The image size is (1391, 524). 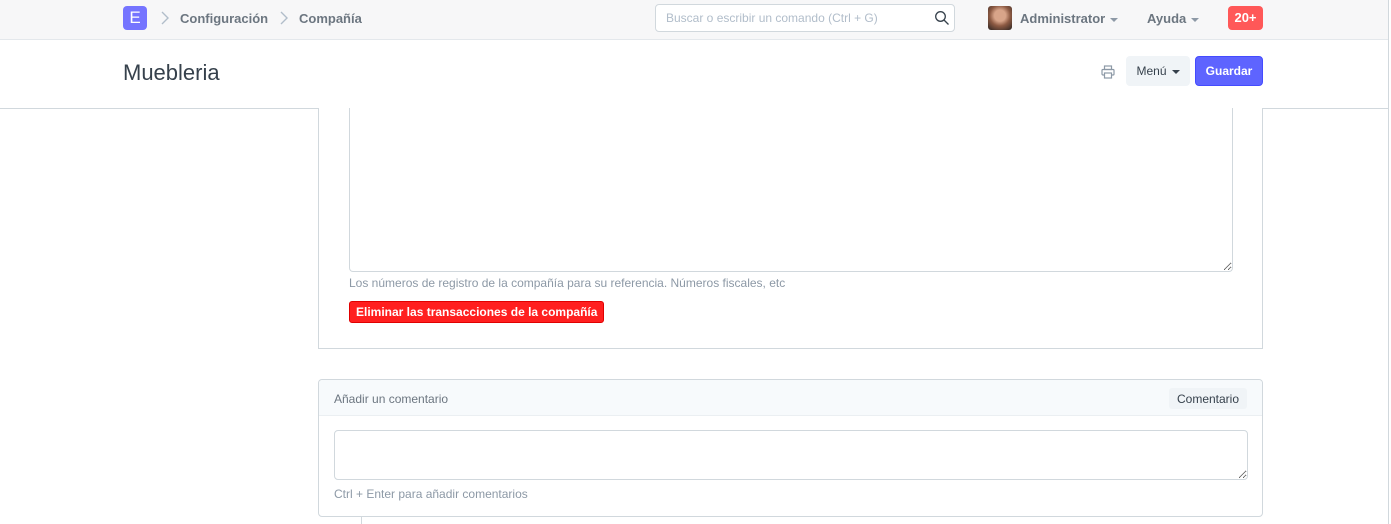 I want to click on page-title: Muebleria, so click(x=171, y=72).